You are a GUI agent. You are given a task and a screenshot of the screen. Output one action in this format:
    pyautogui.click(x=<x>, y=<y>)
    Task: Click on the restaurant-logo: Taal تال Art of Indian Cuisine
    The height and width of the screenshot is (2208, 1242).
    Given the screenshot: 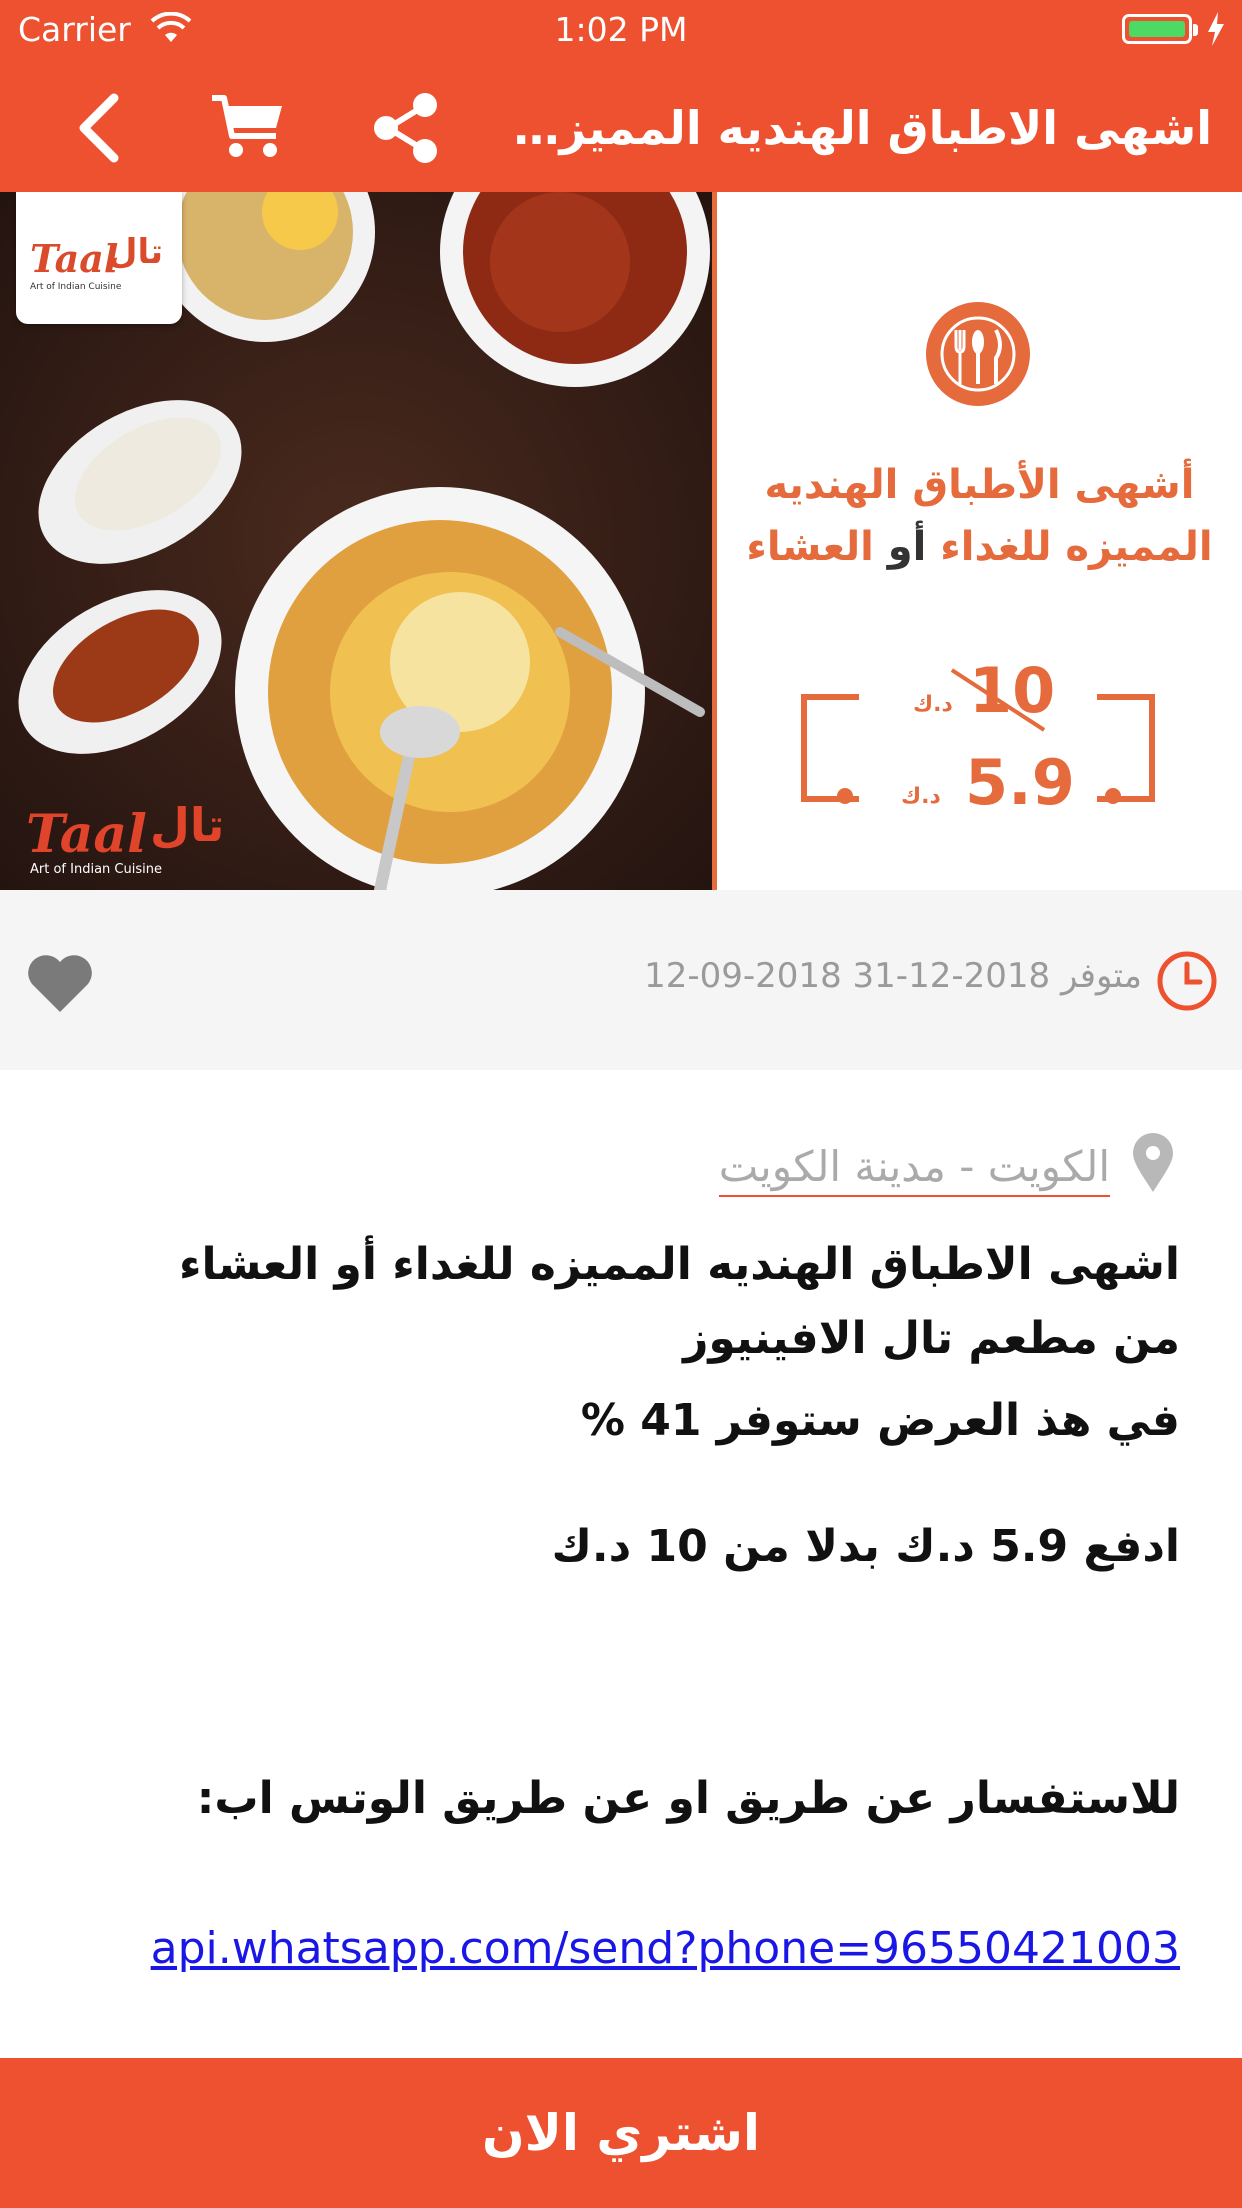 What is the action you would take?
    pyautogui.click(x=99, y=258)
    